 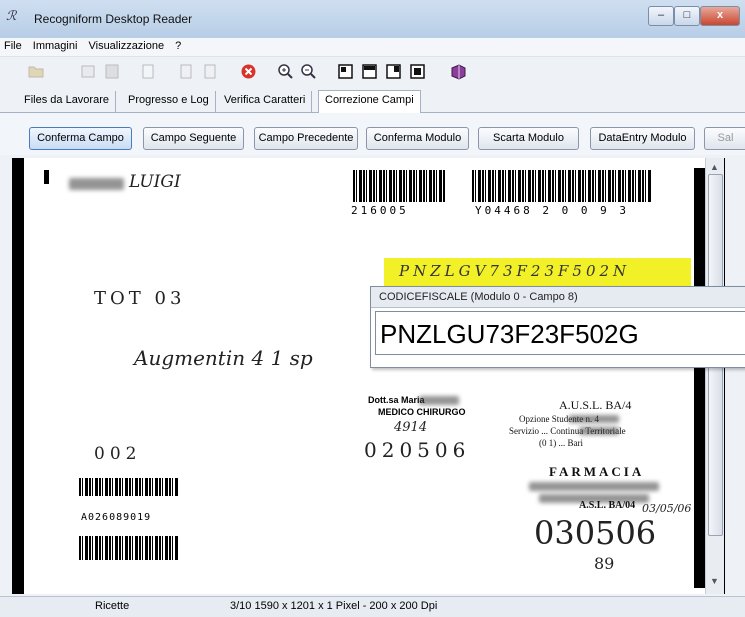 What do you see at coordinates (210, 71) in the screenshot?
I see `next-page-icon` at bounding box center [210, 71].